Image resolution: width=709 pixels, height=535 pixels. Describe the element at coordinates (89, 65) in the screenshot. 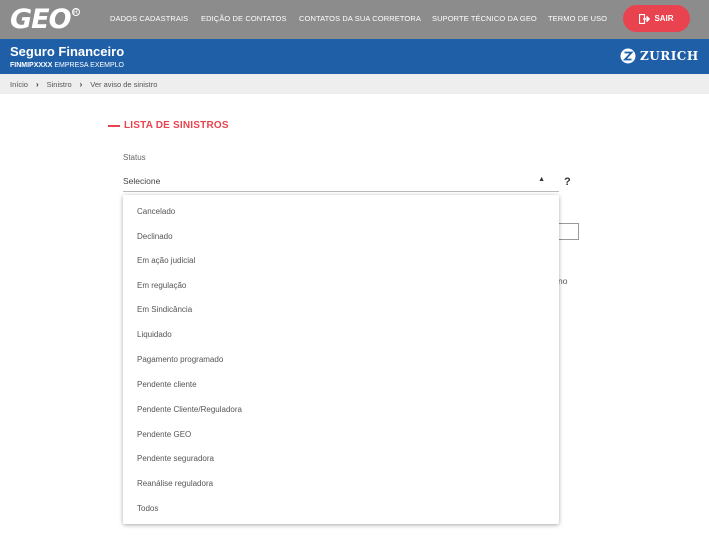

I see `company-name: EMPRESA EXEMPLO` at that location.